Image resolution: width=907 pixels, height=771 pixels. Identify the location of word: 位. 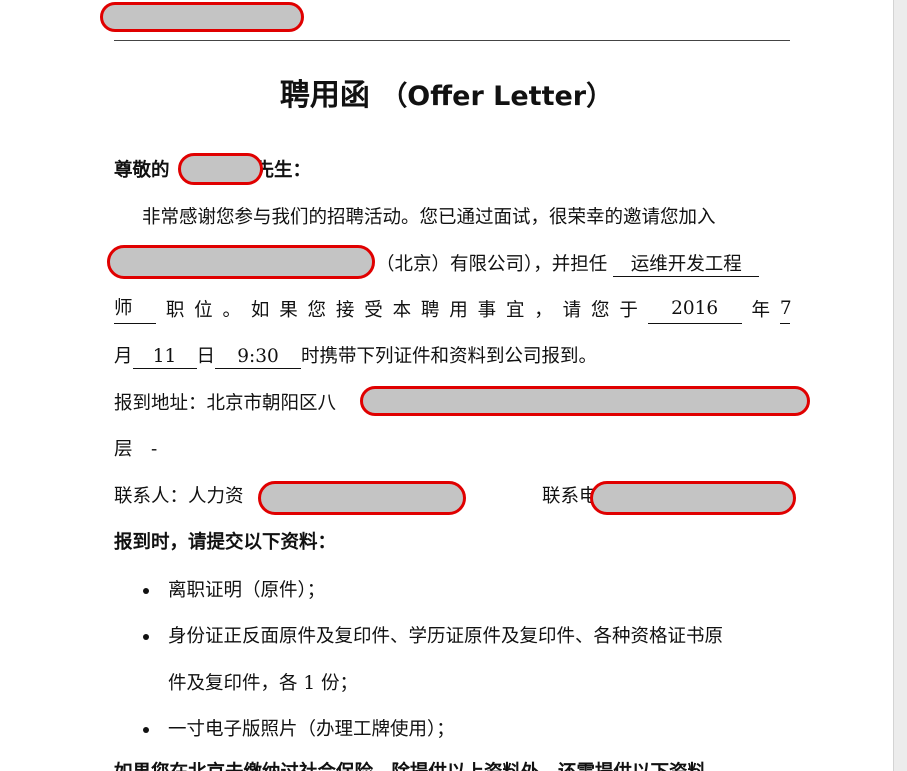
(203, 310).